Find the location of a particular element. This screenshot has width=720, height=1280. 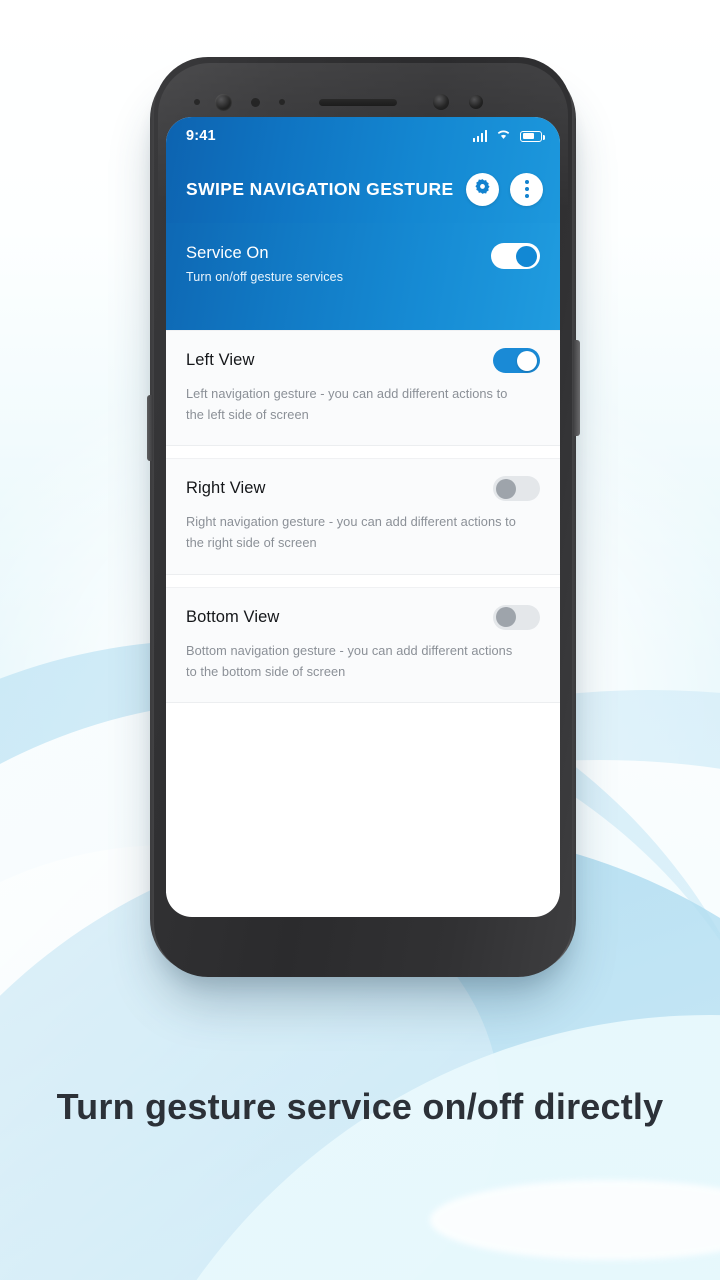

service-title: Service On is located at coordinates (227, 253).